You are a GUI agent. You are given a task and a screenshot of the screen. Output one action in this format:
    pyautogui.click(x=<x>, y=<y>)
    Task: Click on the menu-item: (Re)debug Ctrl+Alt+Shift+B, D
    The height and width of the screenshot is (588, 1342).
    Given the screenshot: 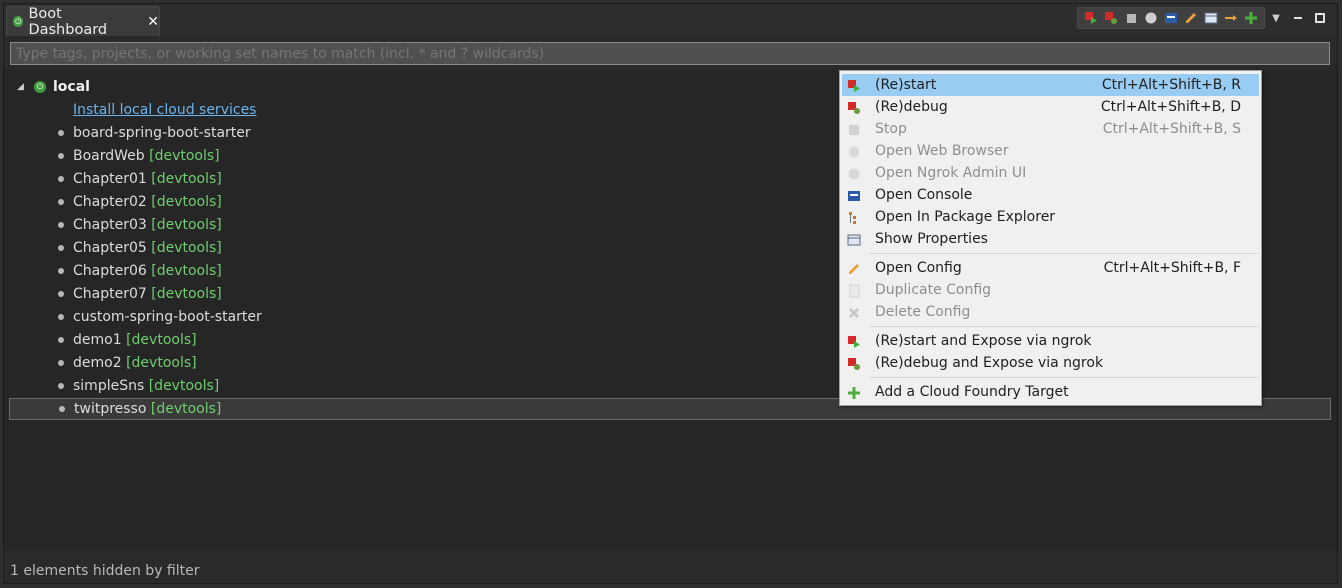 What is the action you would take?
    pyautogui.click(x=1050, y=107)
    